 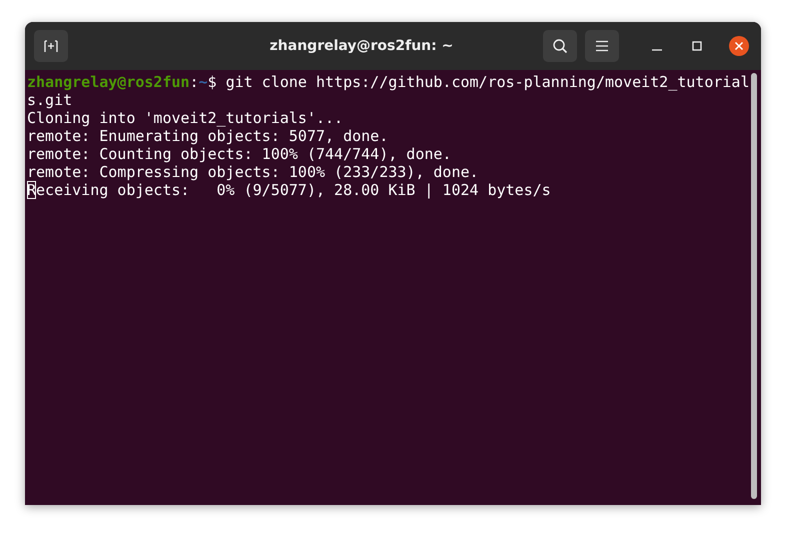 I want to click on new-tab-button, so click(x=51, y=46).